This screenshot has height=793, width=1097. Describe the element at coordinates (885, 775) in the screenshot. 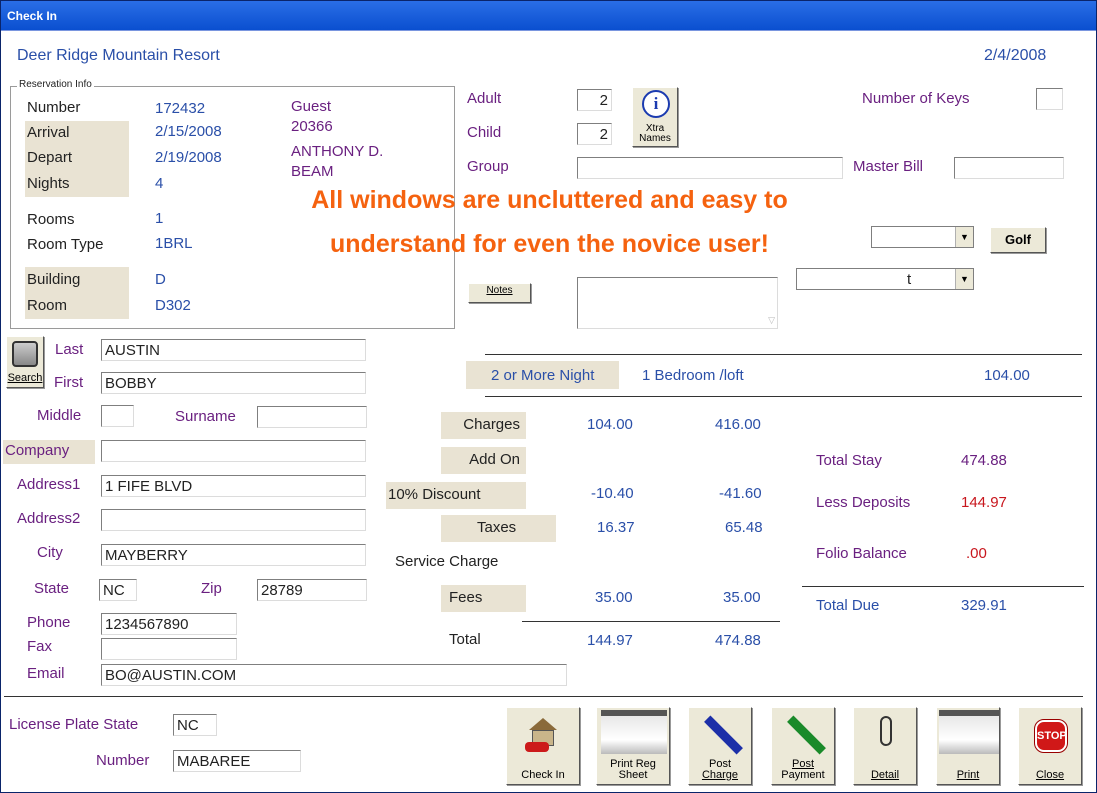

I see `detail-label: Detail` at that location.